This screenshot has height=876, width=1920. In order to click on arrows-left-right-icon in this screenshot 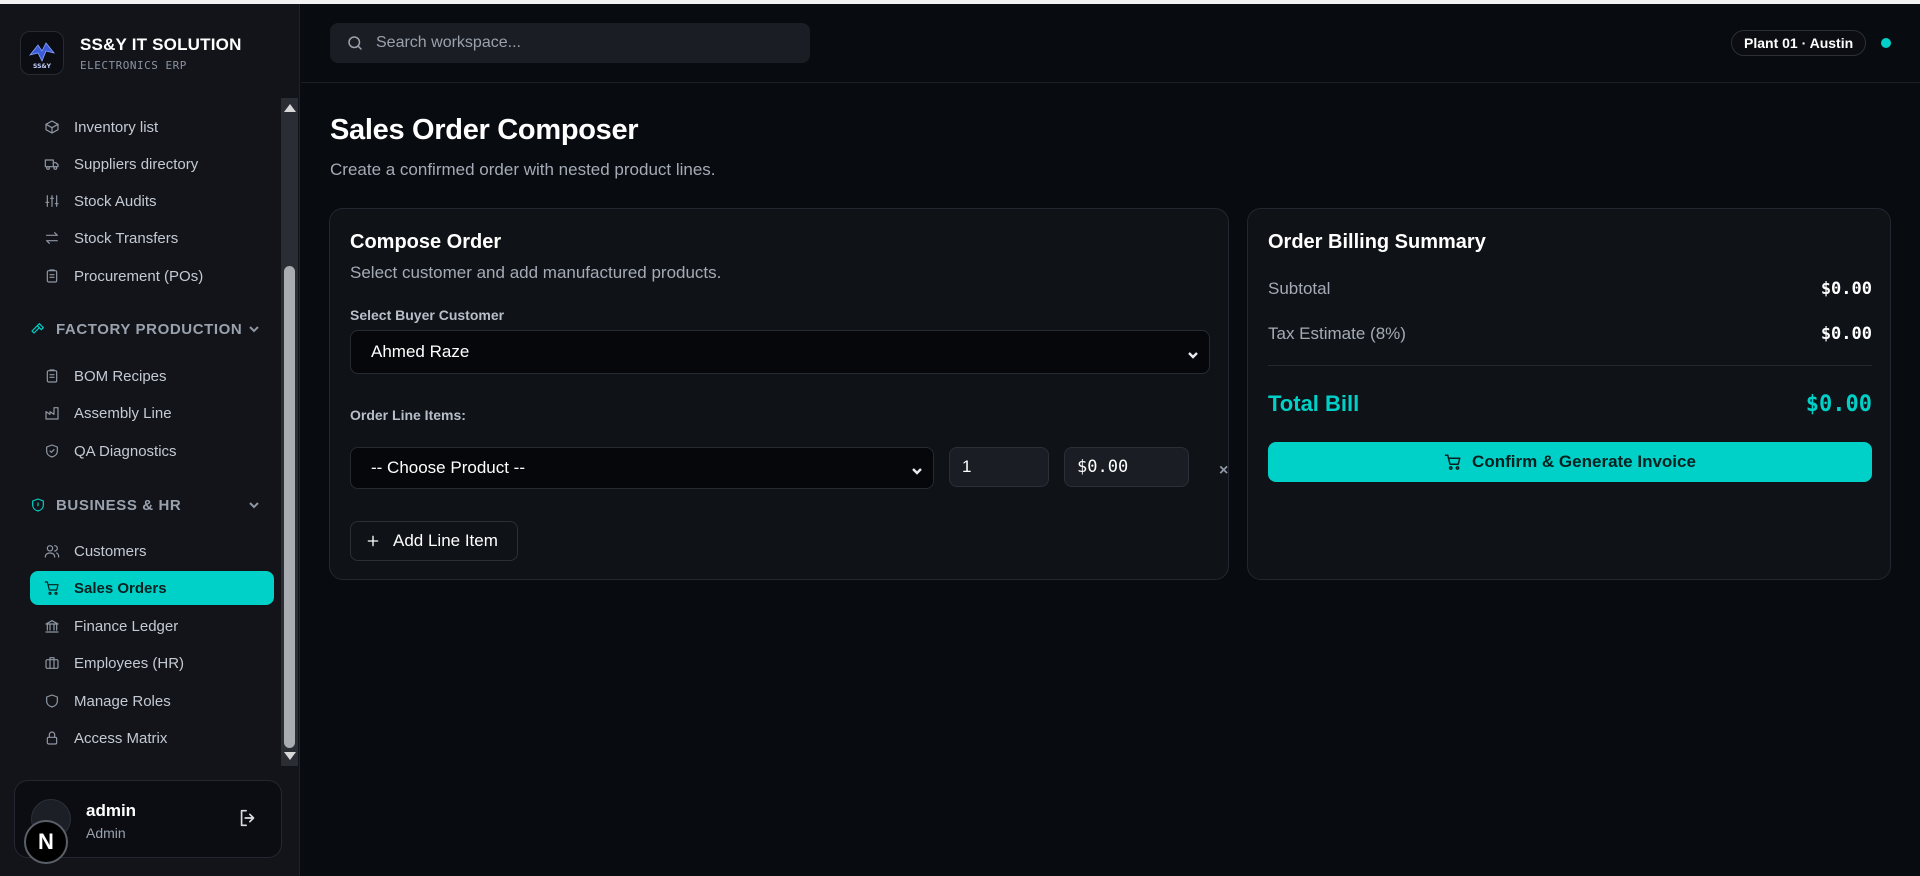, I will do `click(52, 238)`.